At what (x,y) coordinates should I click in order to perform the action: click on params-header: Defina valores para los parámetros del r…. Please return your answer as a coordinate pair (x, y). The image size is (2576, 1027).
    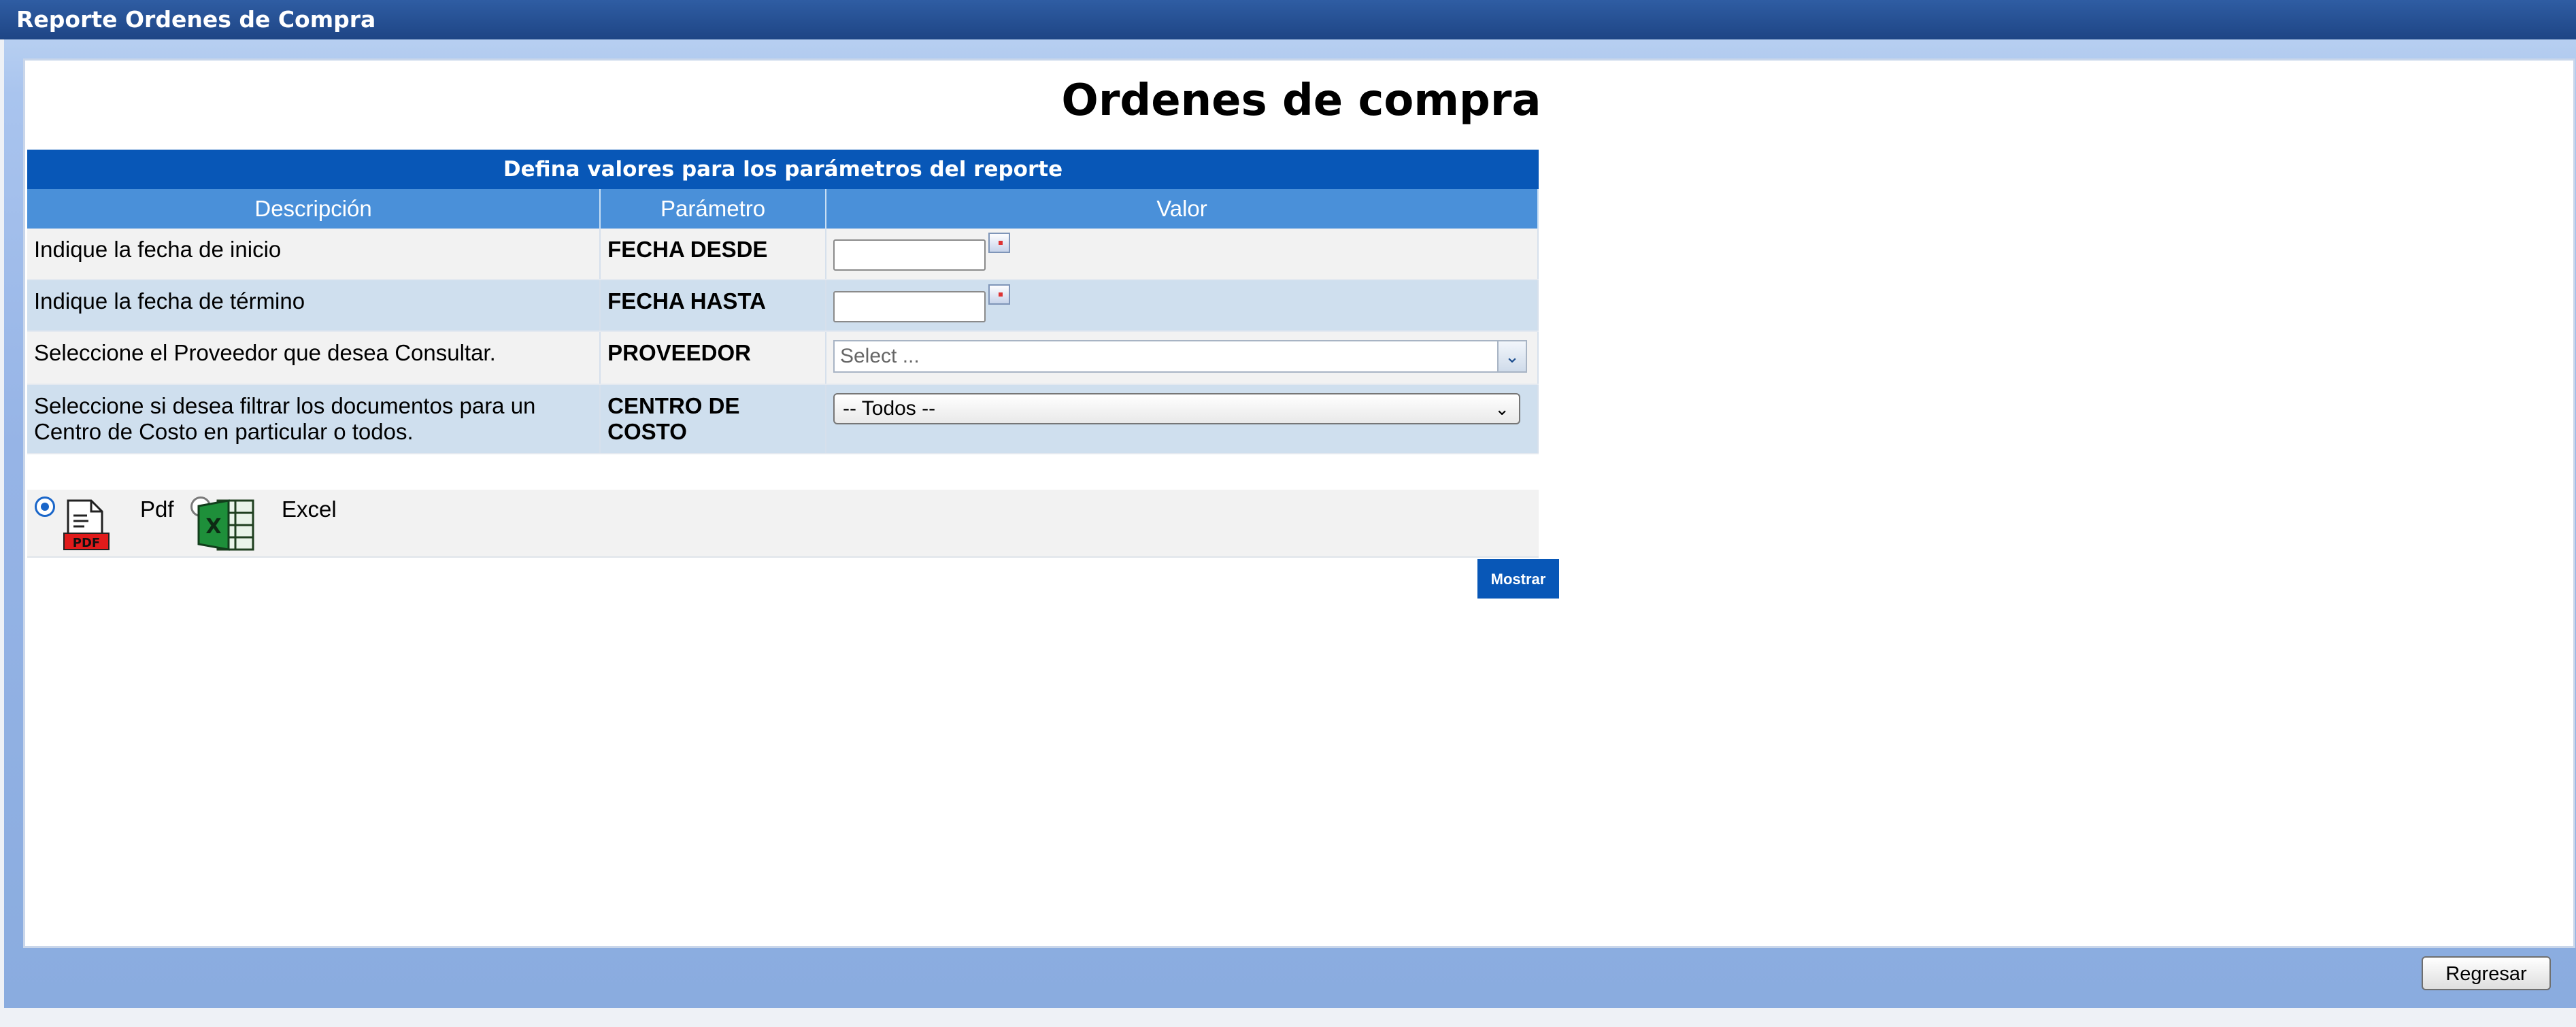
    Looking at the image, I should click on (783, 169).